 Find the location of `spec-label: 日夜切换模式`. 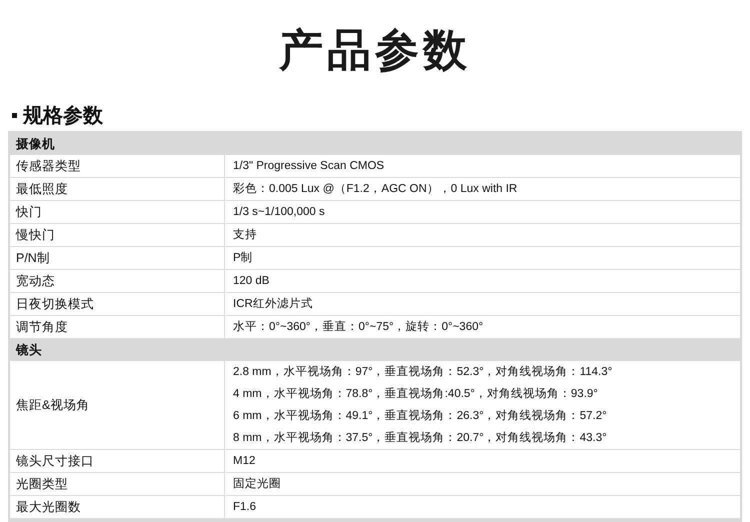

spec-label: 日夜切换模式 is located at coordinates (55, 304).